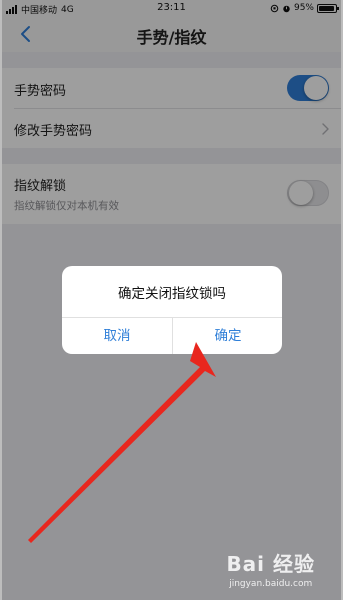 This screenshot has height=600, width=343. I want to click on cancel-button: 取消, so click(117, 336).